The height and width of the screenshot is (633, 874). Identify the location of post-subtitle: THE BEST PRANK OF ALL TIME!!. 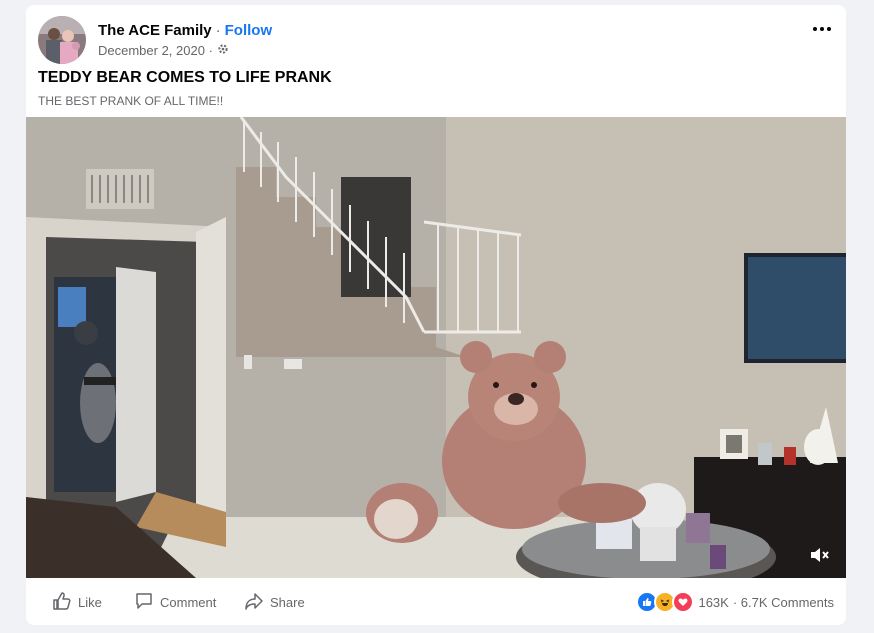
(131, 101).